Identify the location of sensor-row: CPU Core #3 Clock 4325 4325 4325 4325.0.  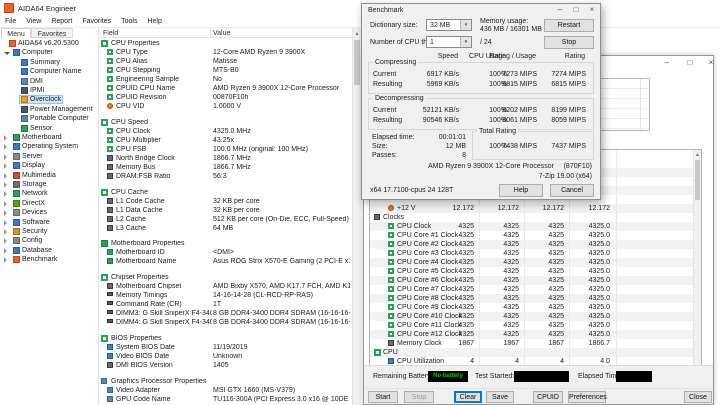
(532, 253).